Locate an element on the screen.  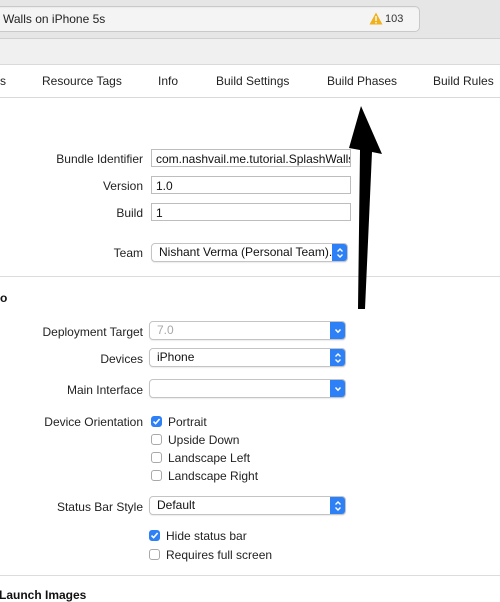
device-orientation-label: Device Orientation is located at coordinates (93, 422).